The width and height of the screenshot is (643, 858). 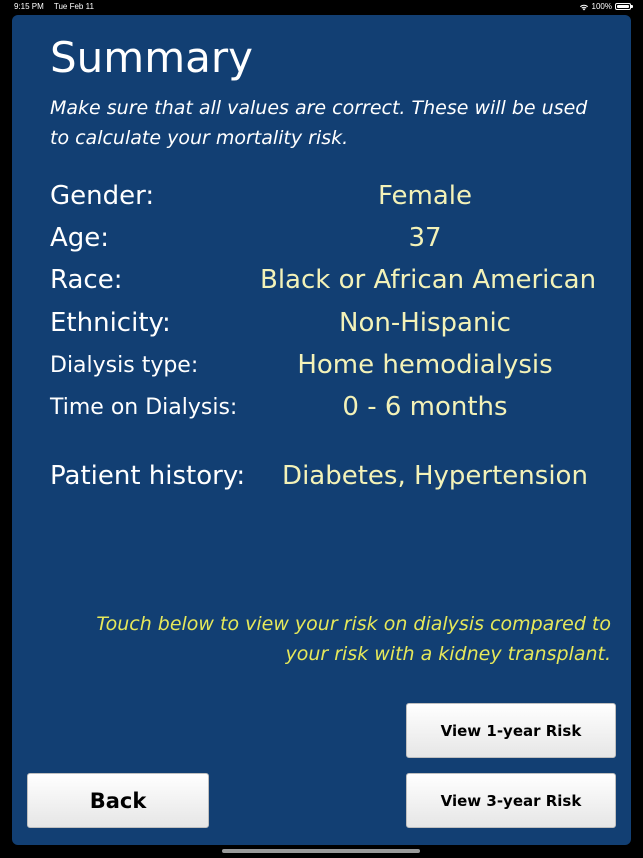 I want to click on patient-history-label: Patient history:, so click(x=148, y=476).